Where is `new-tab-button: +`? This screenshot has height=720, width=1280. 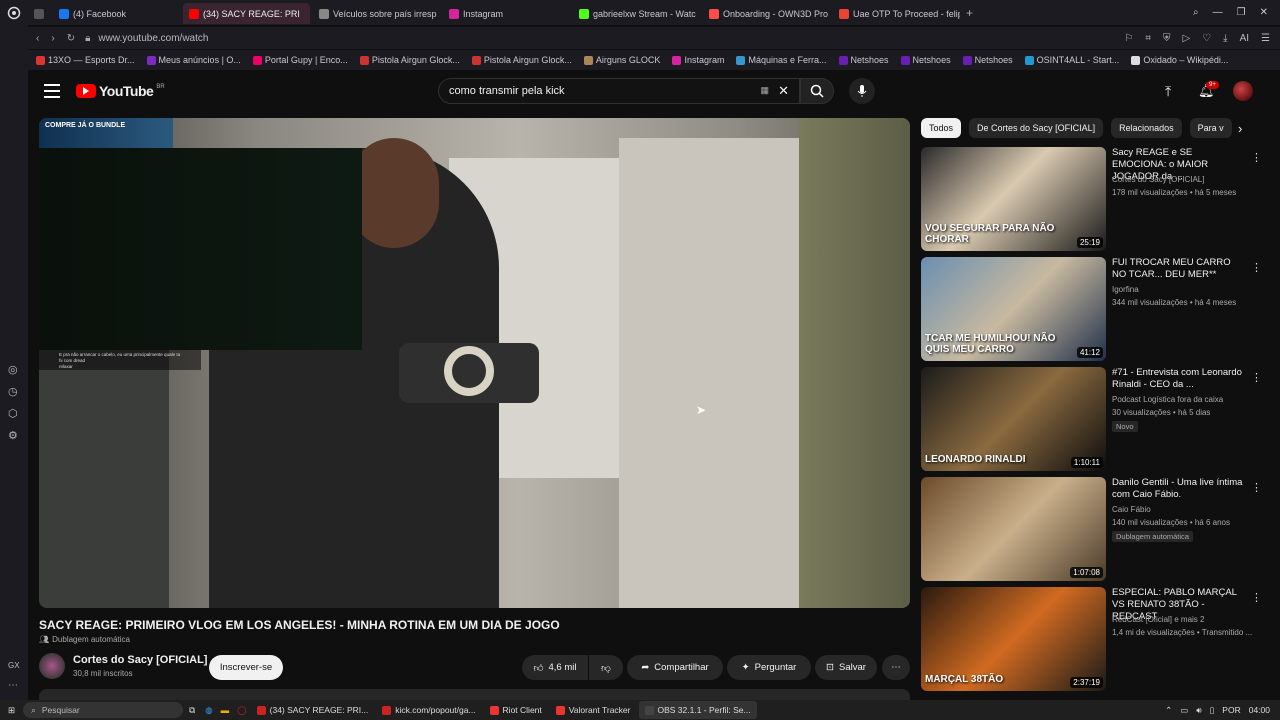
new-tab-button: + is located at coordinates (969, 13).